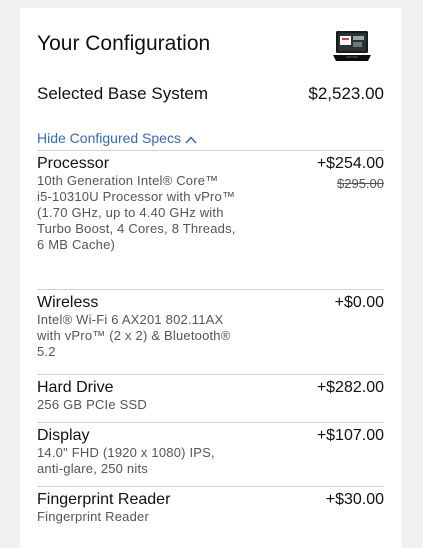  What do you see at coordinates (350, 435) in the screenshot?
I see `spec-price: +$107.00` at bounding box center [350, 435].